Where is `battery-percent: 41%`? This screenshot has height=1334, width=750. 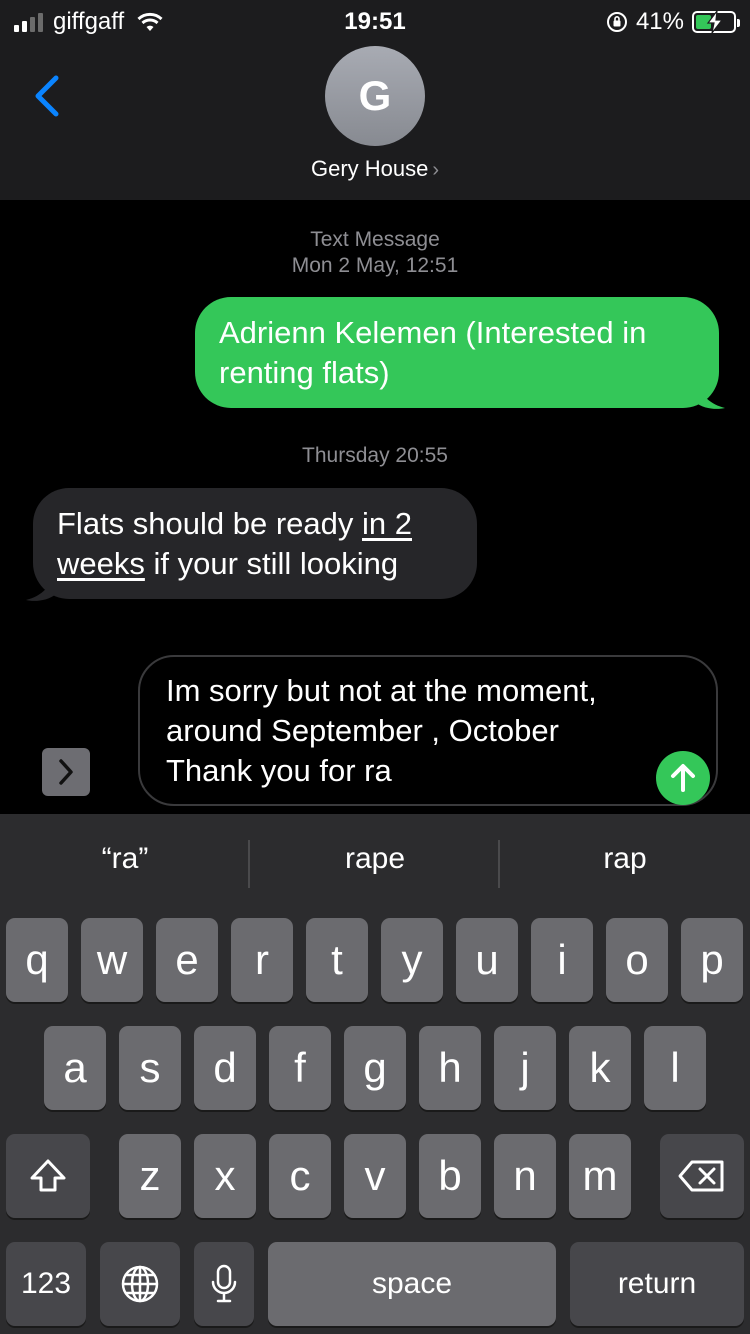 battery-percent: 41% is located at coordinates (659, 21).